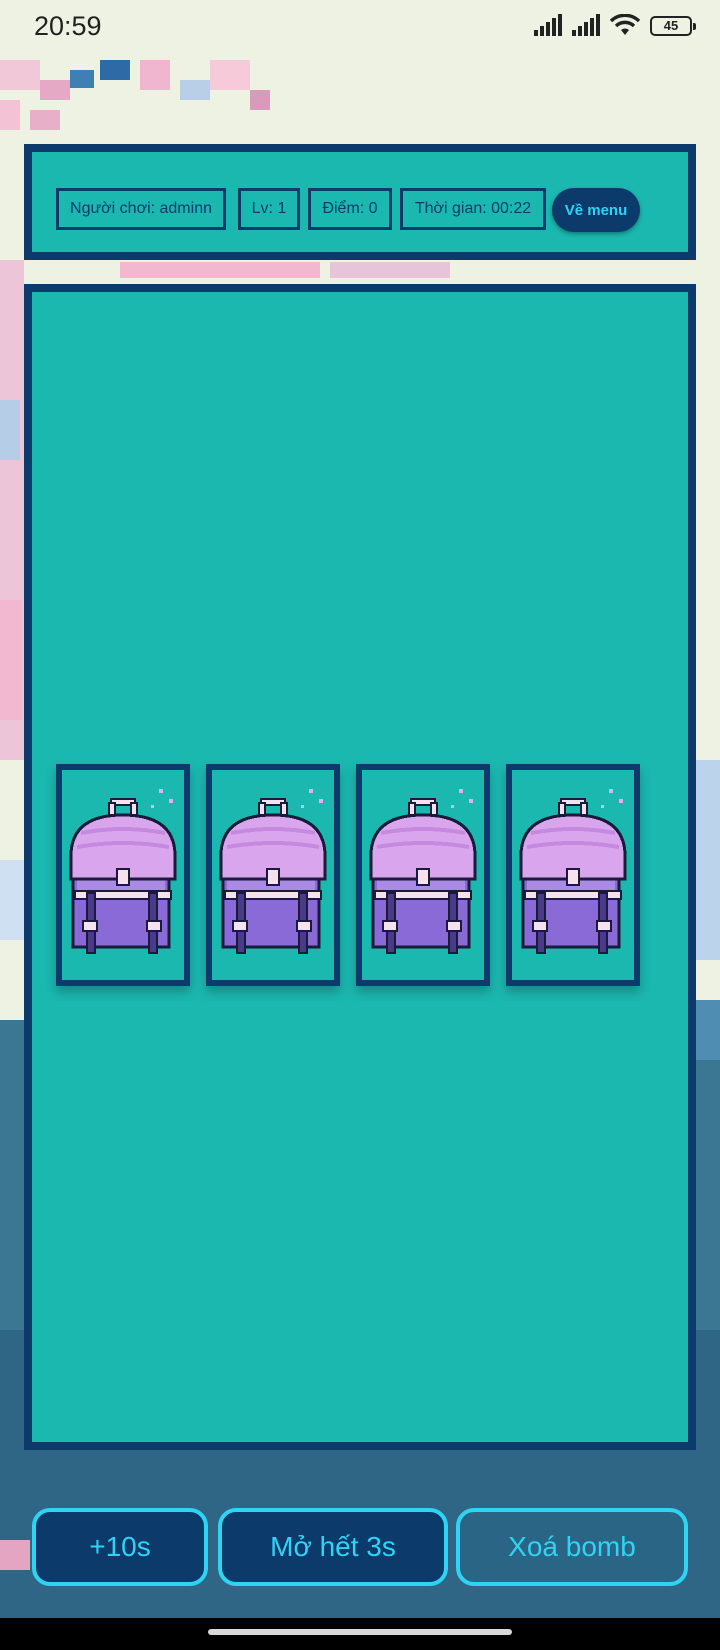 The image size is (720, 1650). I want to click on signal-icon, so click(548, 25).